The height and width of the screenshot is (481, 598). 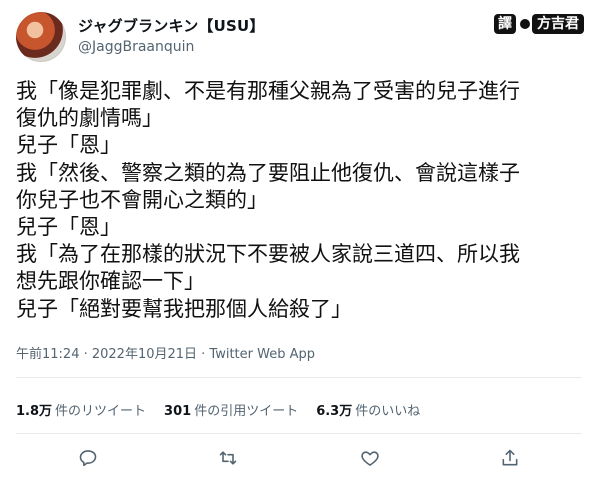 I want to click on author-block: ジャグブランキン【USU】 @JaggBraanquin, so click(x=171, y=36).